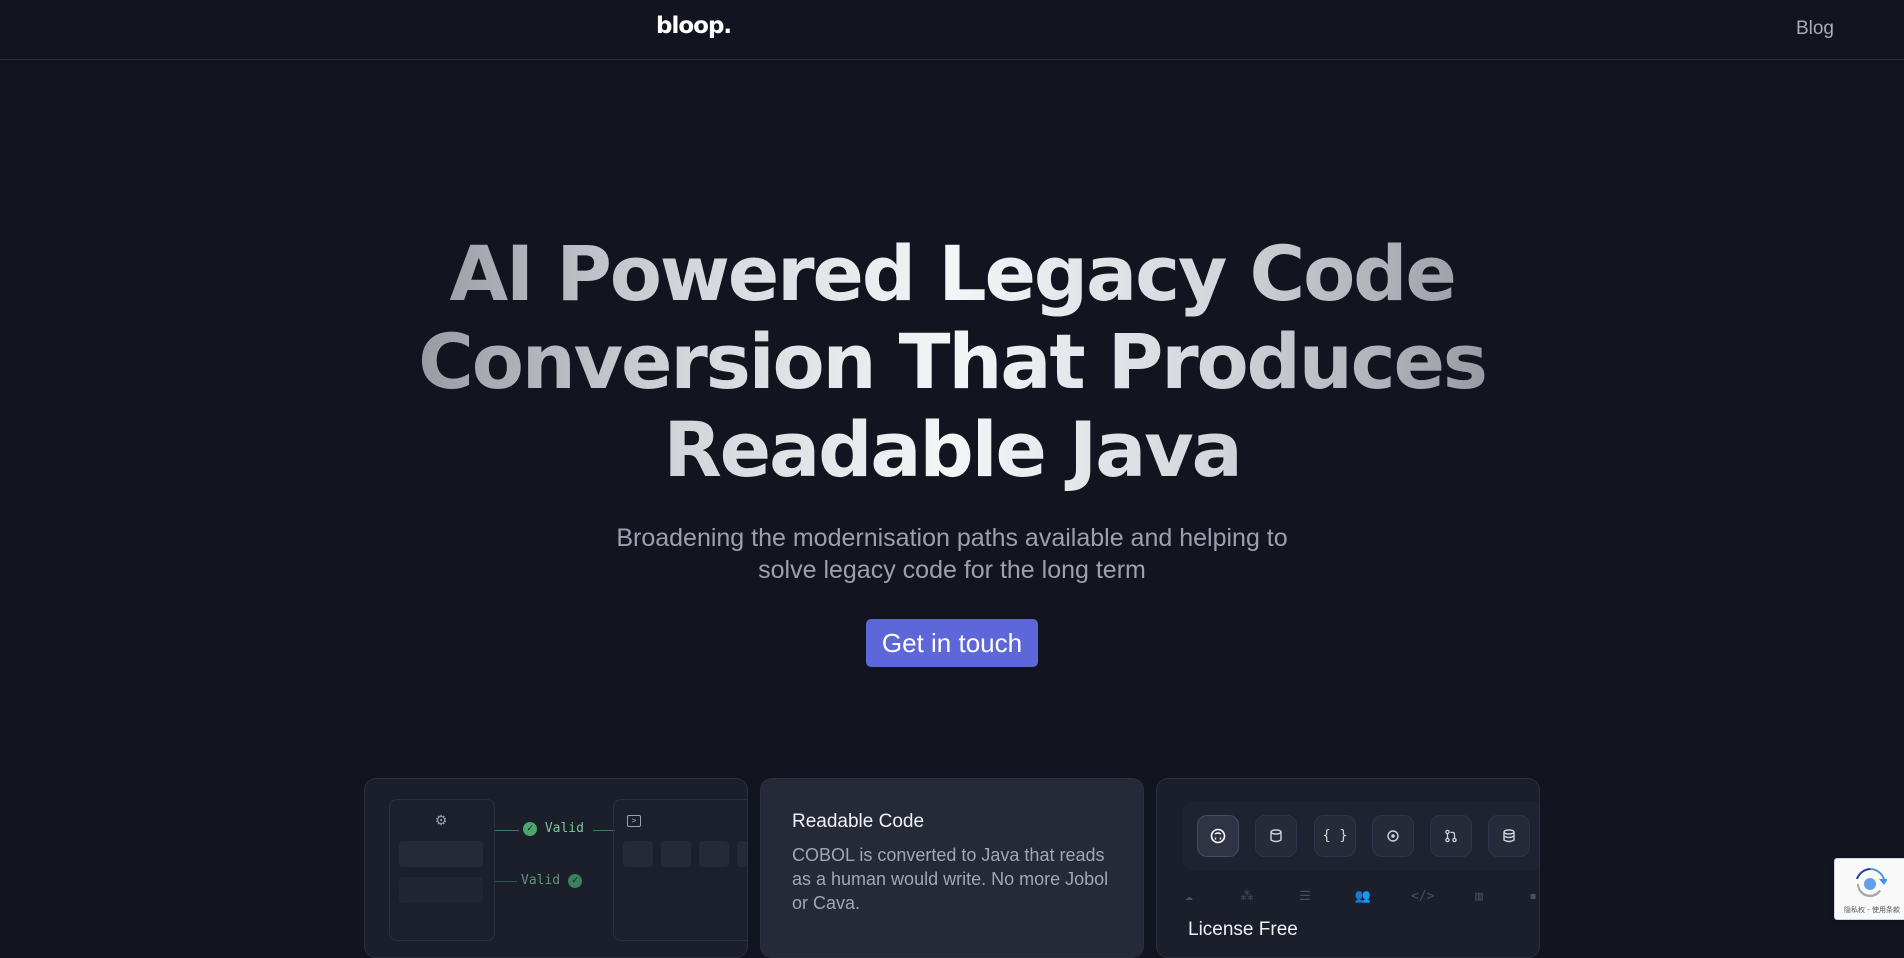 The width and height of the screenshot is (1904, 958). I want to click on recaptcha-icon, so click(1871, 883).